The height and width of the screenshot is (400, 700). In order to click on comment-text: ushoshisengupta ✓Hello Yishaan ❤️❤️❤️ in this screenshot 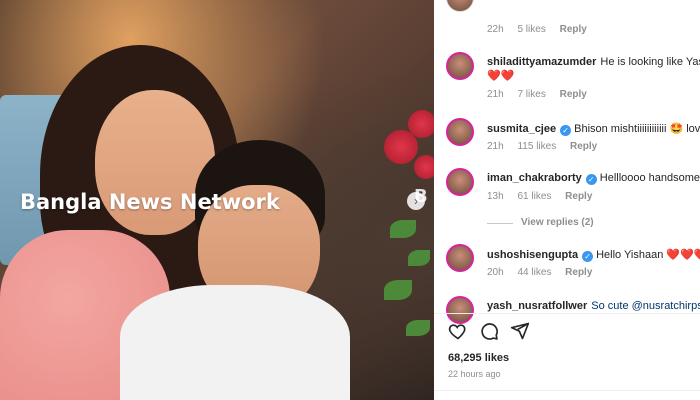, I will do `click(593, 255)`.